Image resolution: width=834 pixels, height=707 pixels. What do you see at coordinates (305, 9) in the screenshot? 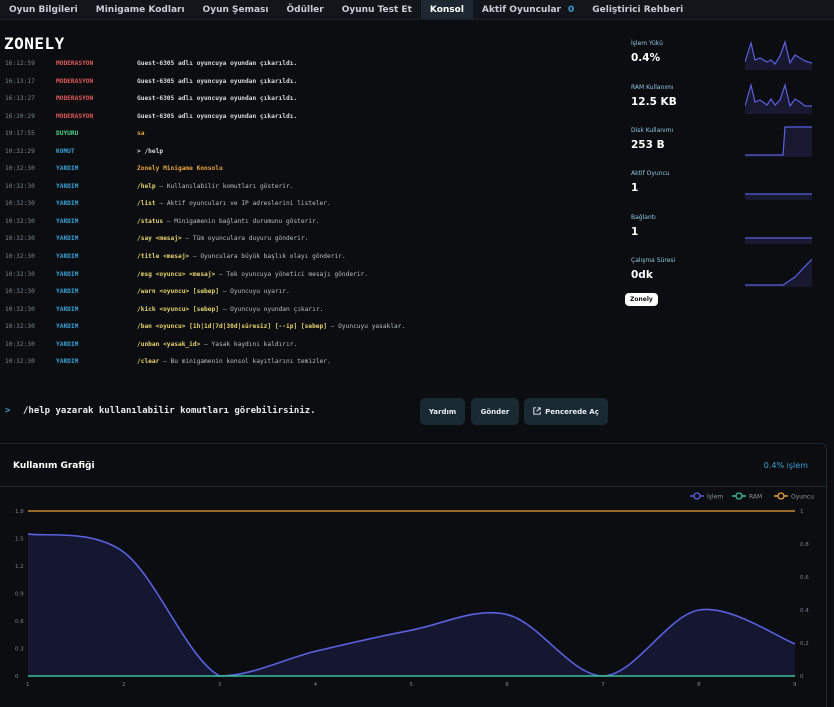
I see `tab-3: Ödüller` at bounding box center [305, 9].